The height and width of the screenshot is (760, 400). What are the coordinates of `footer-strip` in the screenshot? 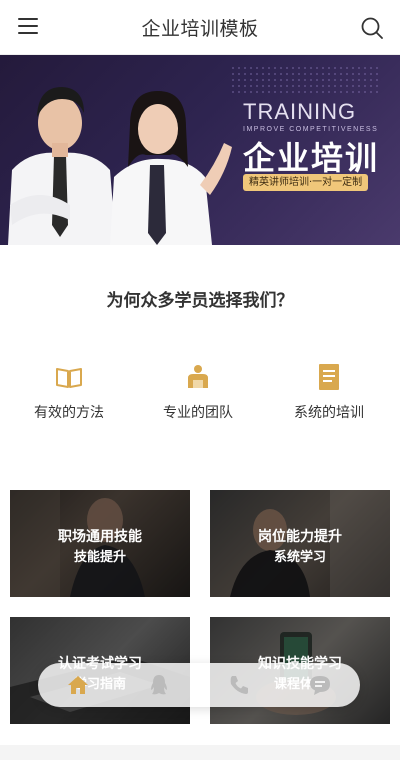 It's located at (200, 752).